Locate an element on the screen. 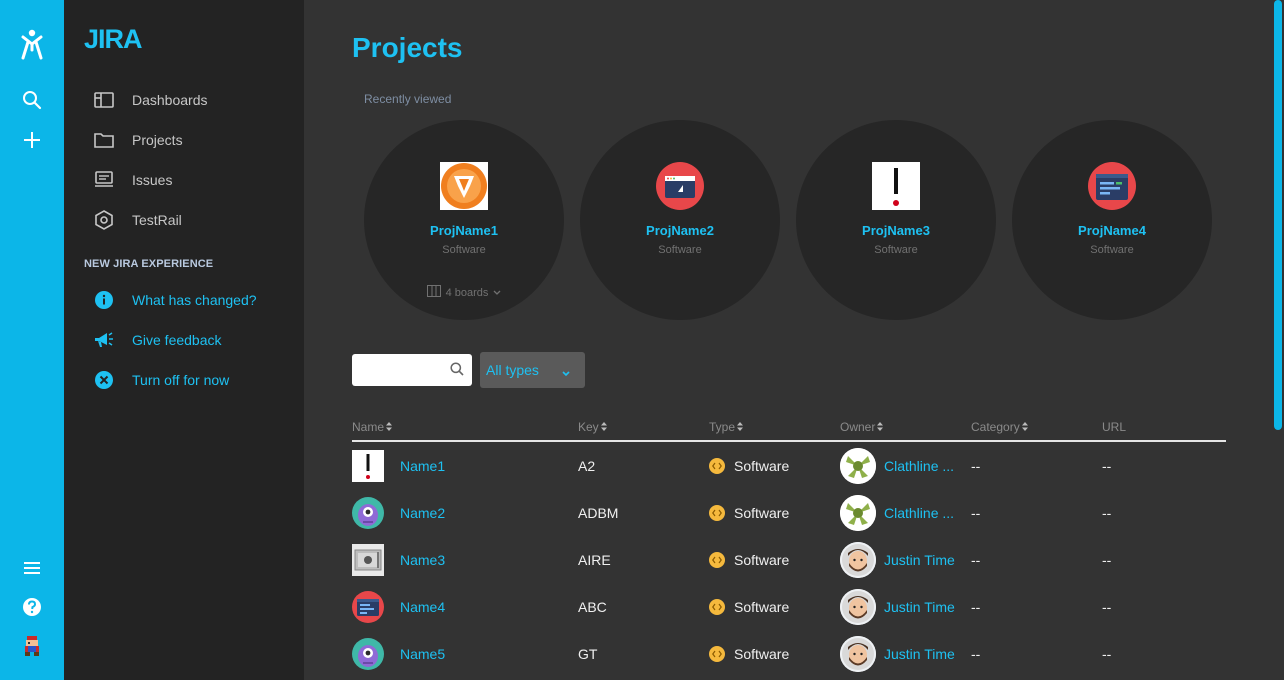 This screenshot has width=1284, height=680. table-row: Name2 ADBM Software Clathline ... -- -- is located at coordinates (789, 512).